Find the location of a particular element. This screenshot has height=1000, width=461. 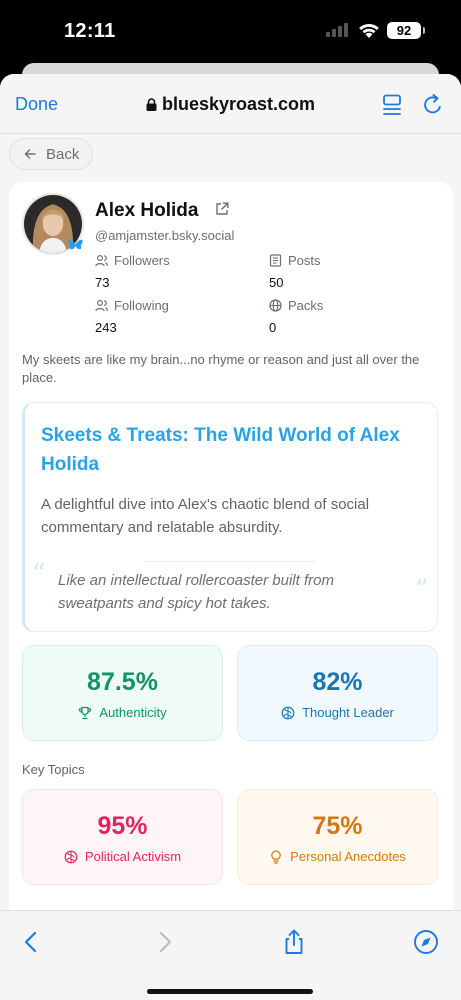

url-text: blueskyroast.com is located at coordinates (238, 104).